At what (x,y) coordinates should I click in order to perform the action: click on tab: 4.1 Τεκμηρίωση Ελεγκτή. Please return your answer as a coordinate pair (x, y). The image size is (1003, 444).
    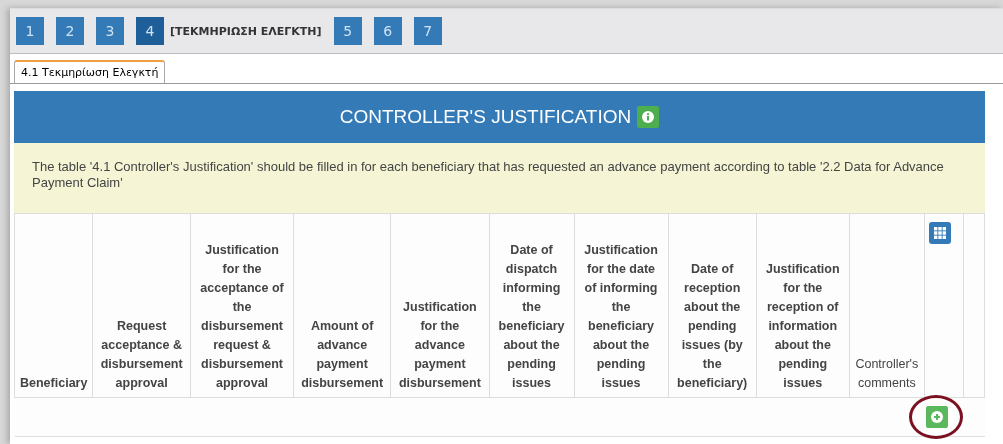
    Looking at the image, I should click on (90, 71).